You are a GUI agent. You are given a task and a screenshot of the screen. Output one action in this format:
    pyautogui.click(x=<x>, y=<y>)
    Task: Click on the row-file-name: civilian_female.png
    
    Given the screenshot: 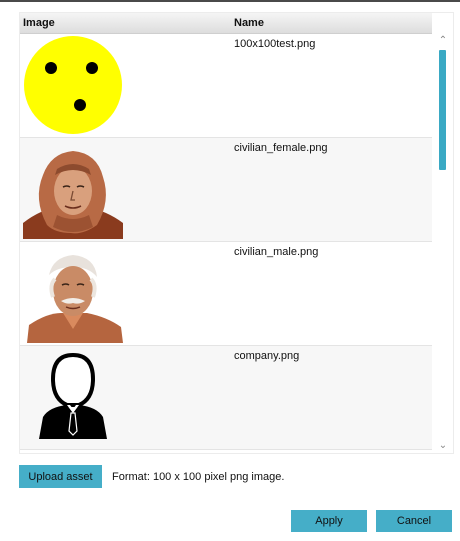 What is the action you would take?
    pyautogui.click(x=281, y=148)
    